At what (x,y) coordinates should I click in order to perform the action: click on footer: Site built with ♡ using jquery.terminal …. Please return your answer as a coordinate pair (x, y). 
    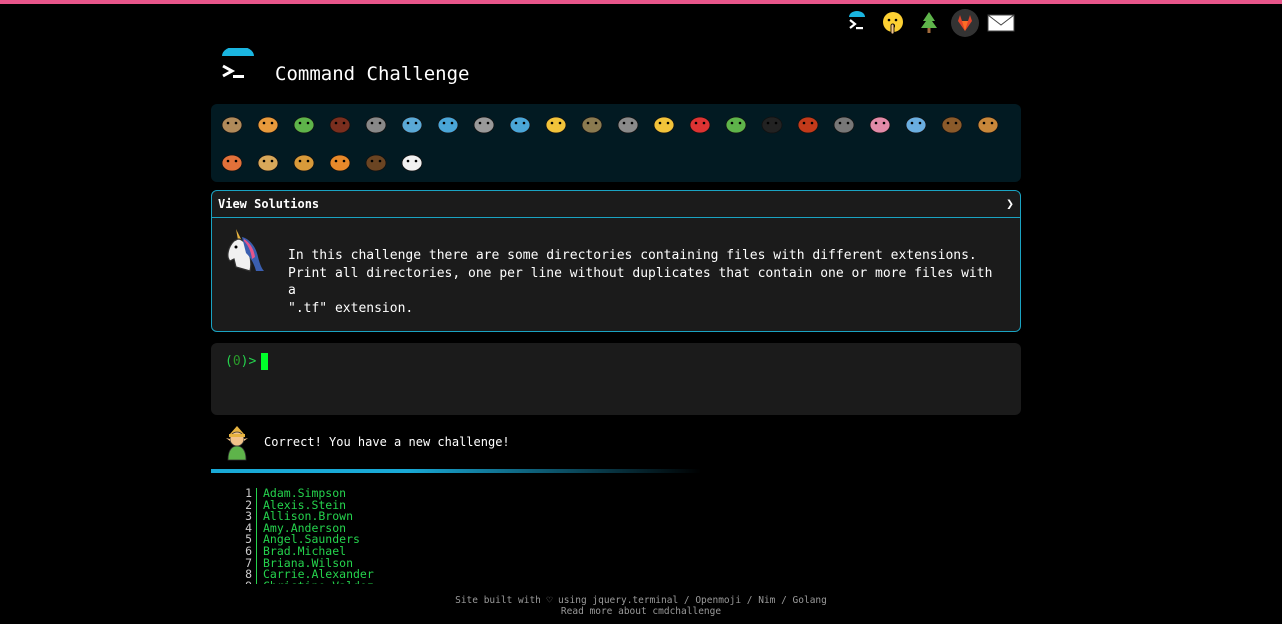
    Looking at the image, I should click on (641, 606).